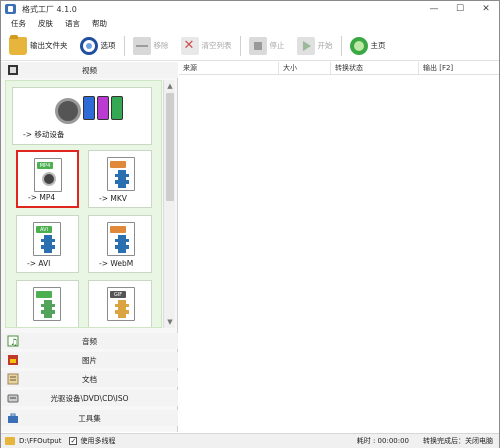 The width and height of the screenshot is (500, 448). I want to click on column-output: 输出 [F2], so click(459, 68).